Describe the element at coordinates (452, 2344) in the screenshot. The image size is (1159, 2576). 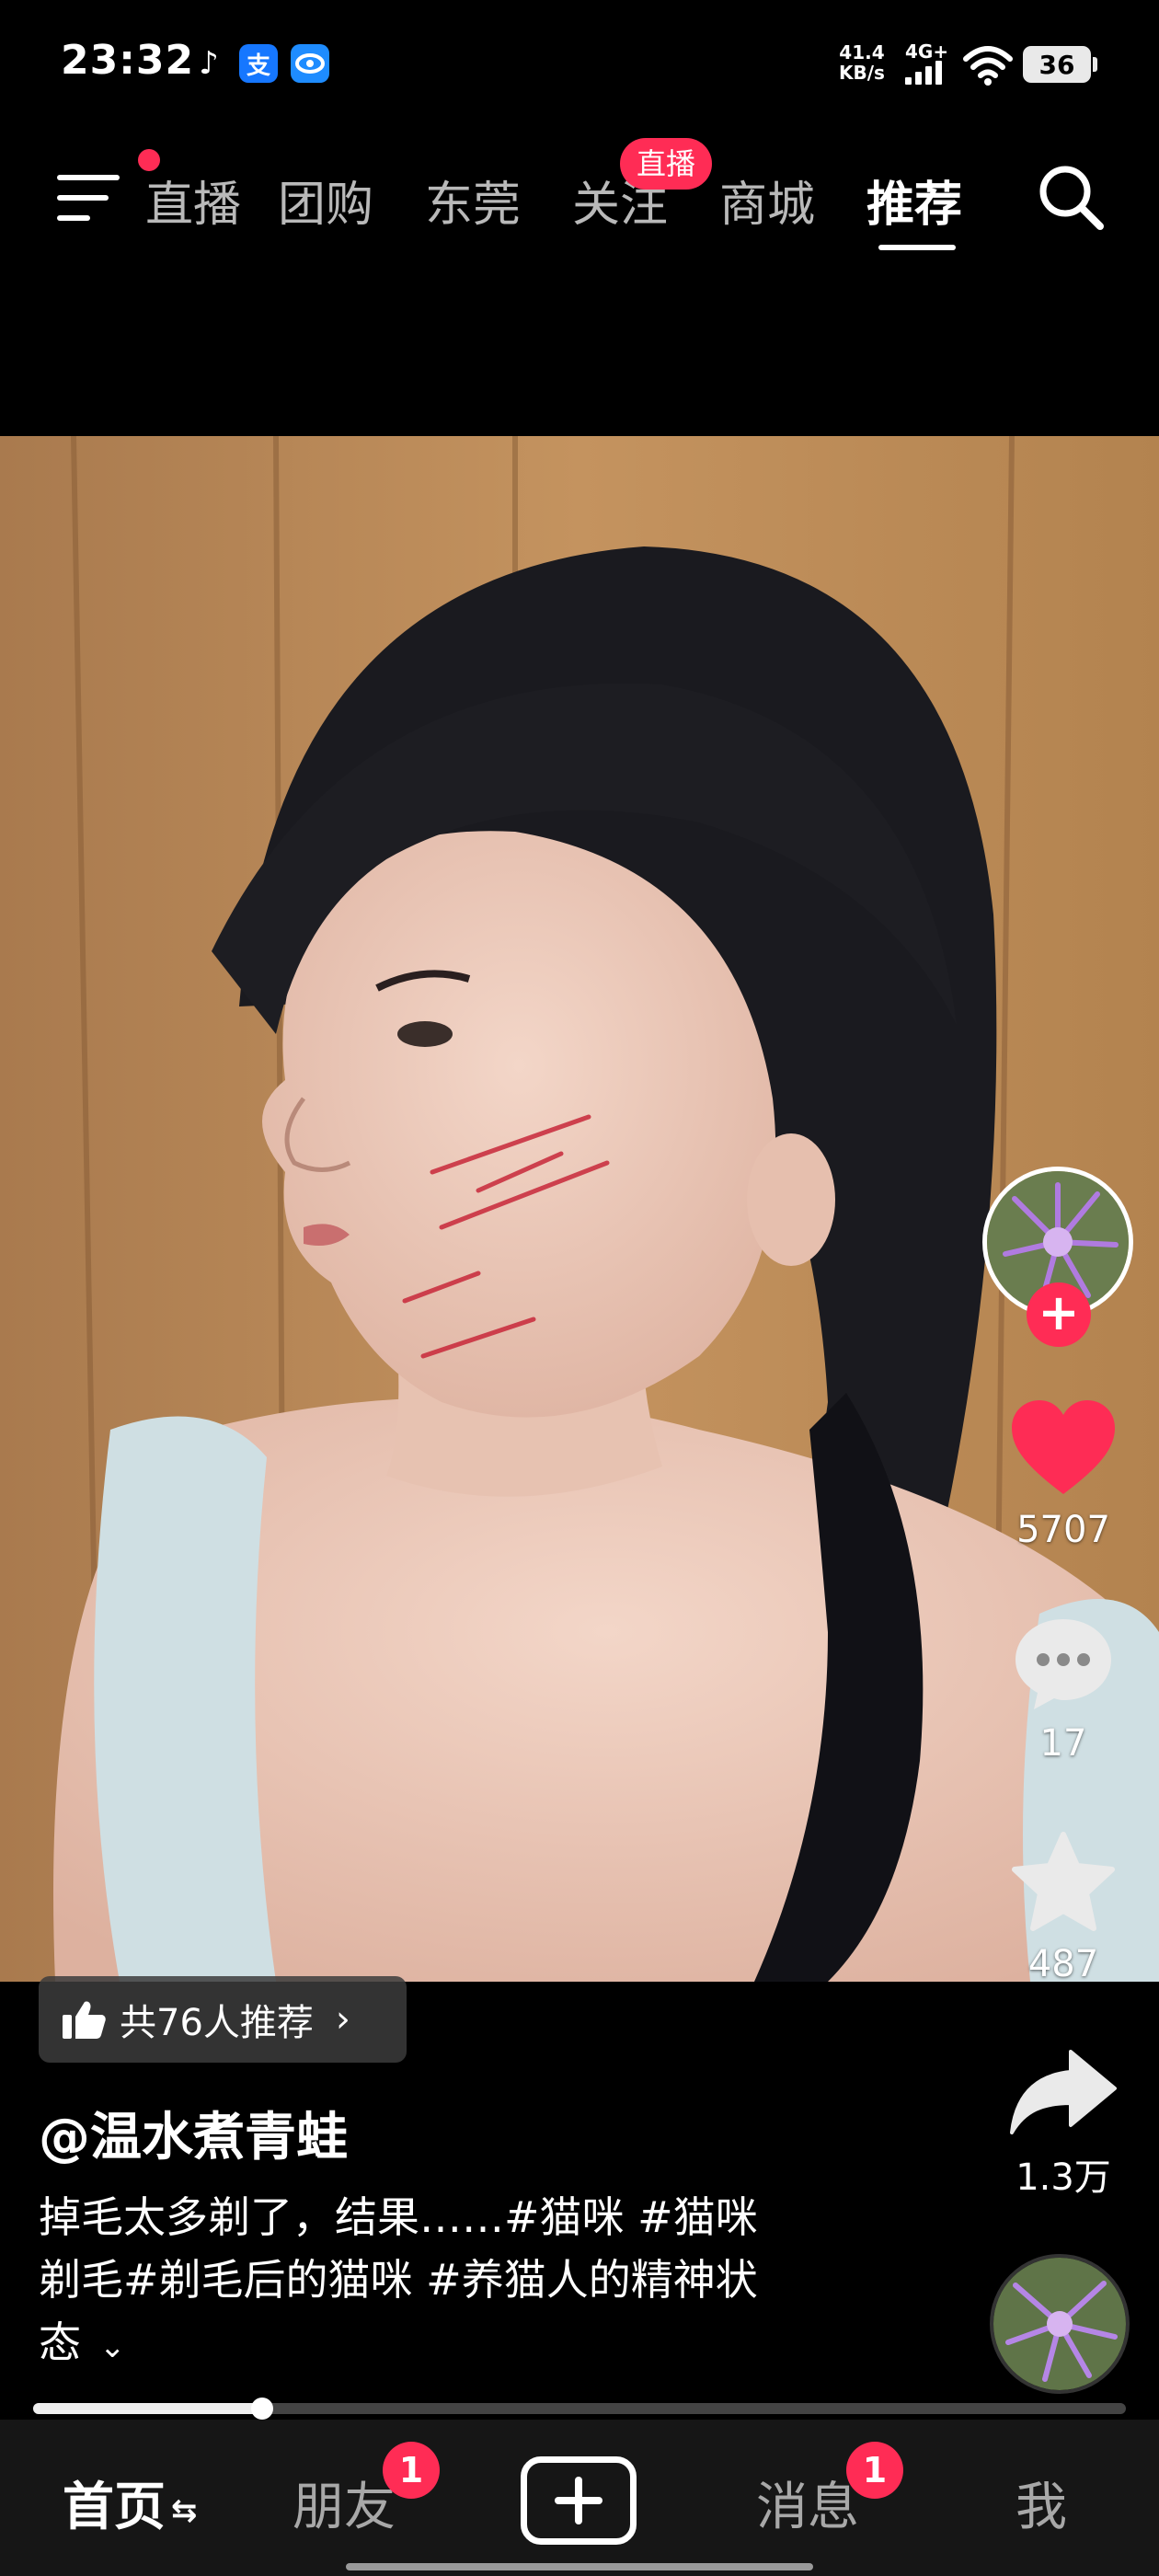
I see `description-line-last: 态 ⌄` at that location.